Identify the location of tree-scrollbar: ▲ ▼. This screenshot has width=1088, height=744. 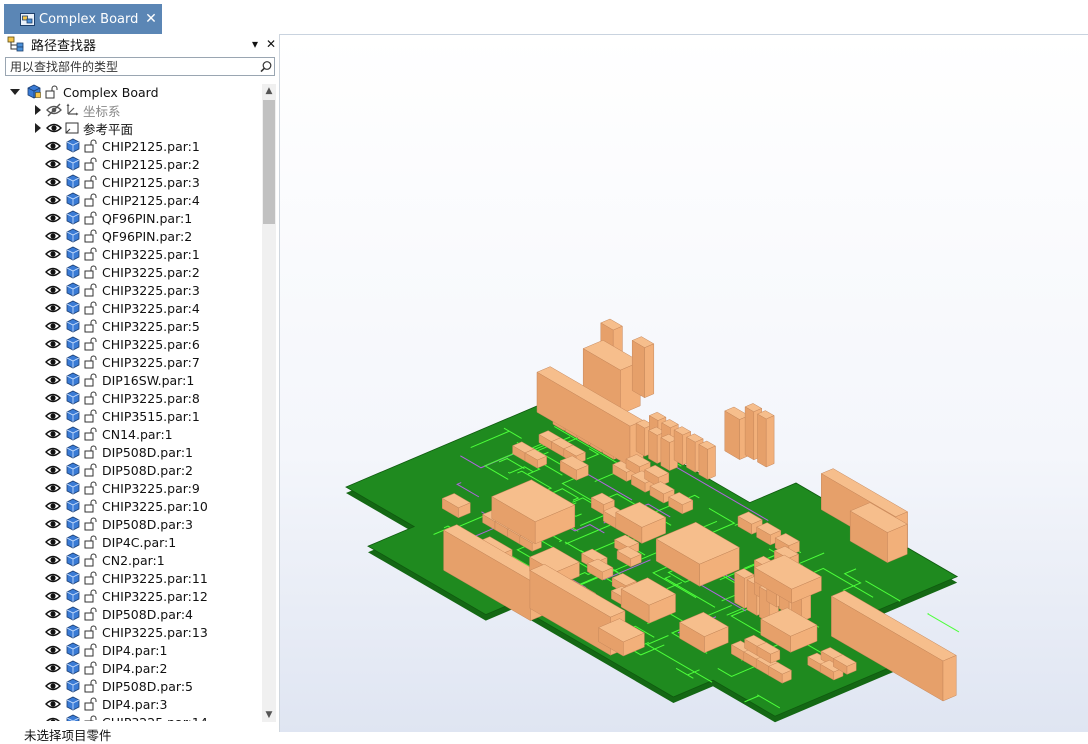
(269, 403).